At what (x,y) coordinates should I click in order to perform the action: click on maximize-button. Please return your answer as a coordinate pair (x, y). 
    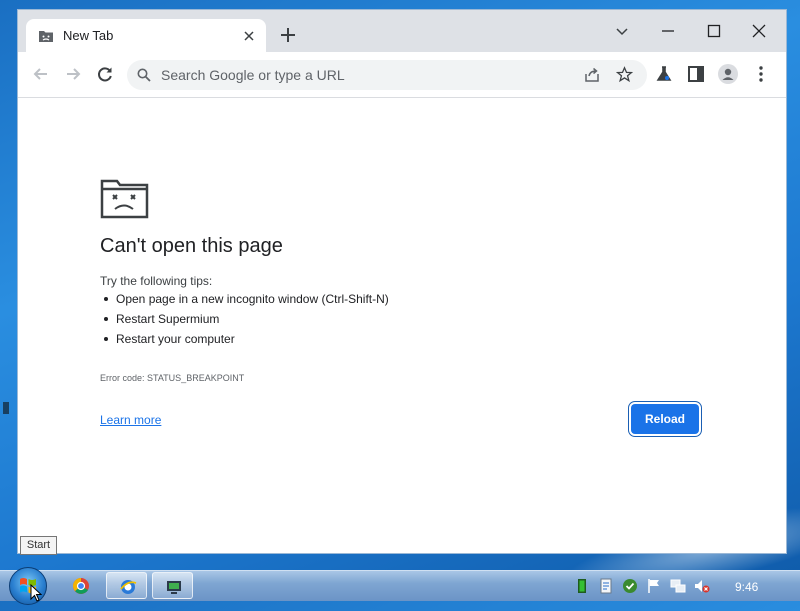
    Looking at the image, I should click on (714, 31).